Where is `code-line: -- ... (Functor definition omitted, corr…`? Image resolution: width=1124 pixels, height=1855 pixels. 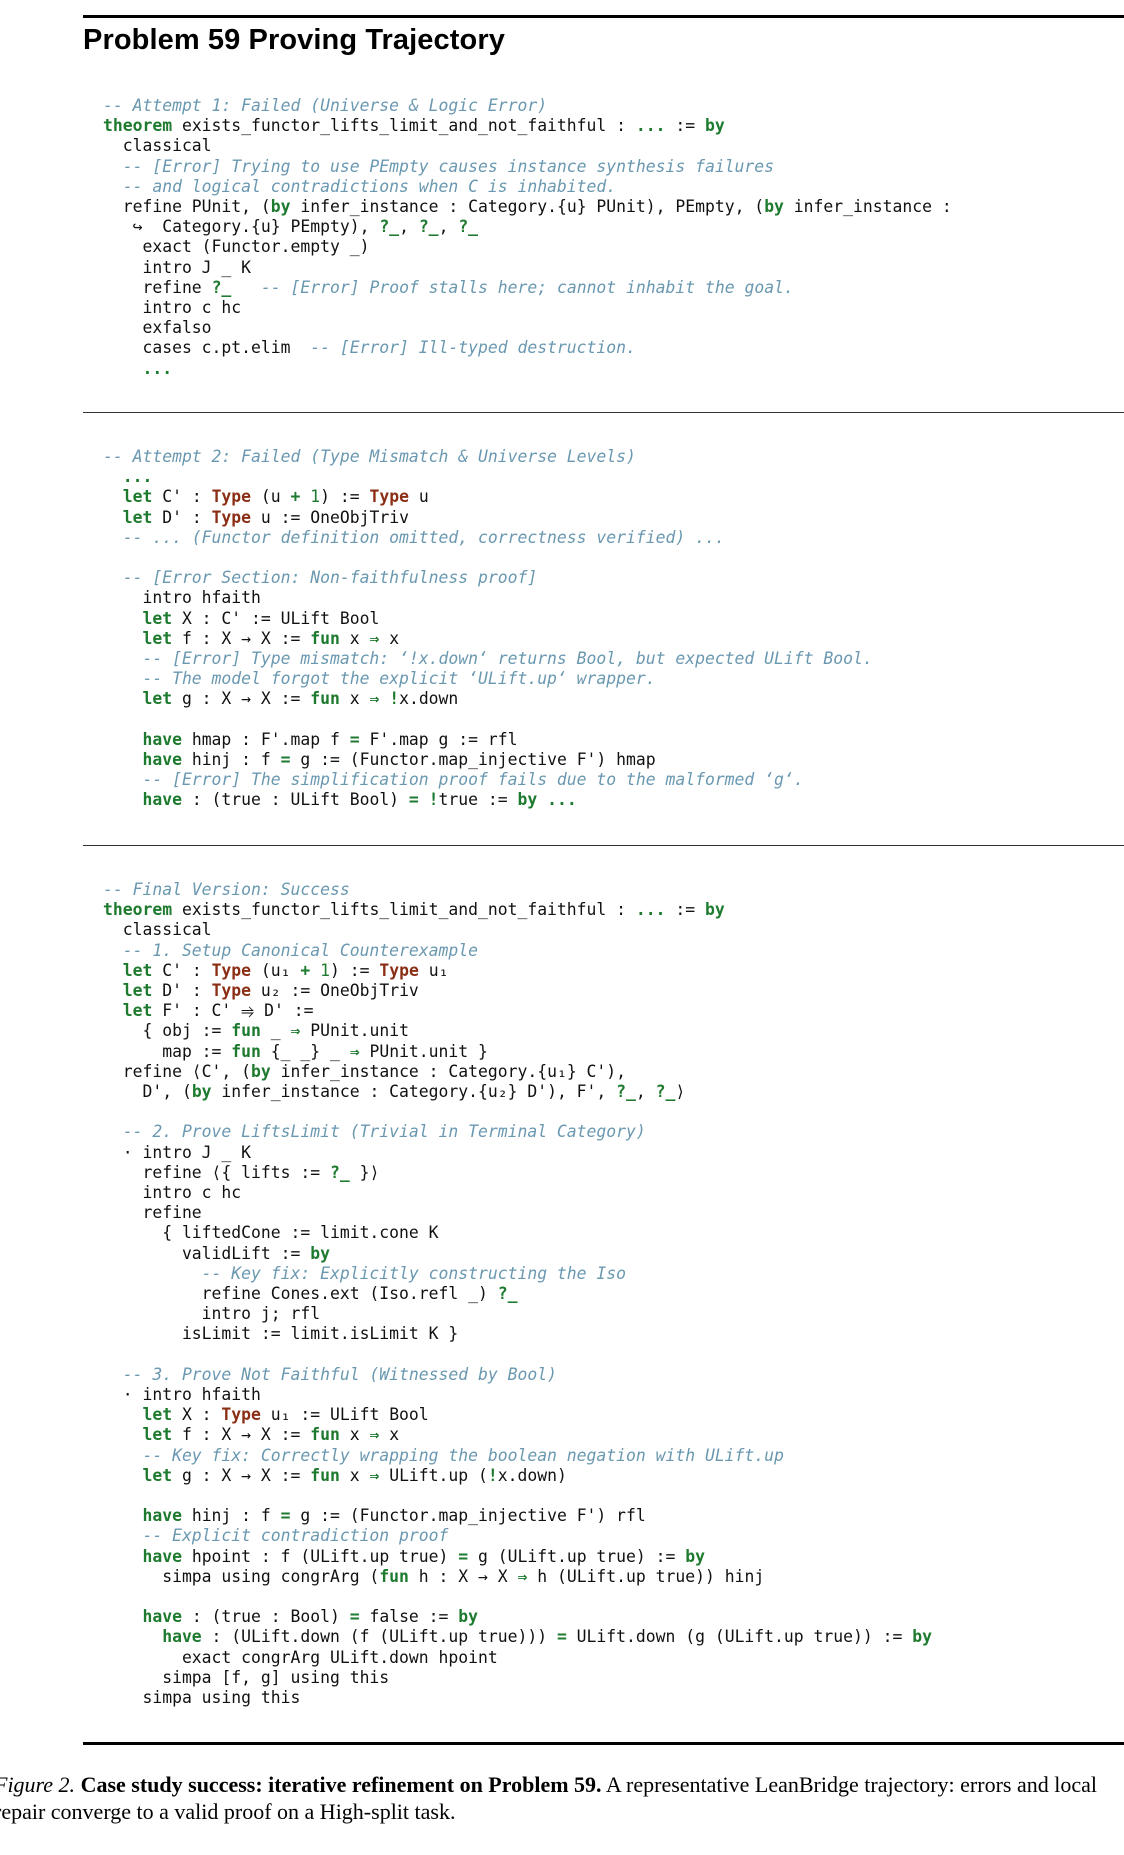
code-line: -- ... (Functor definition omitted, corr… is located at coordinates (488, 538).